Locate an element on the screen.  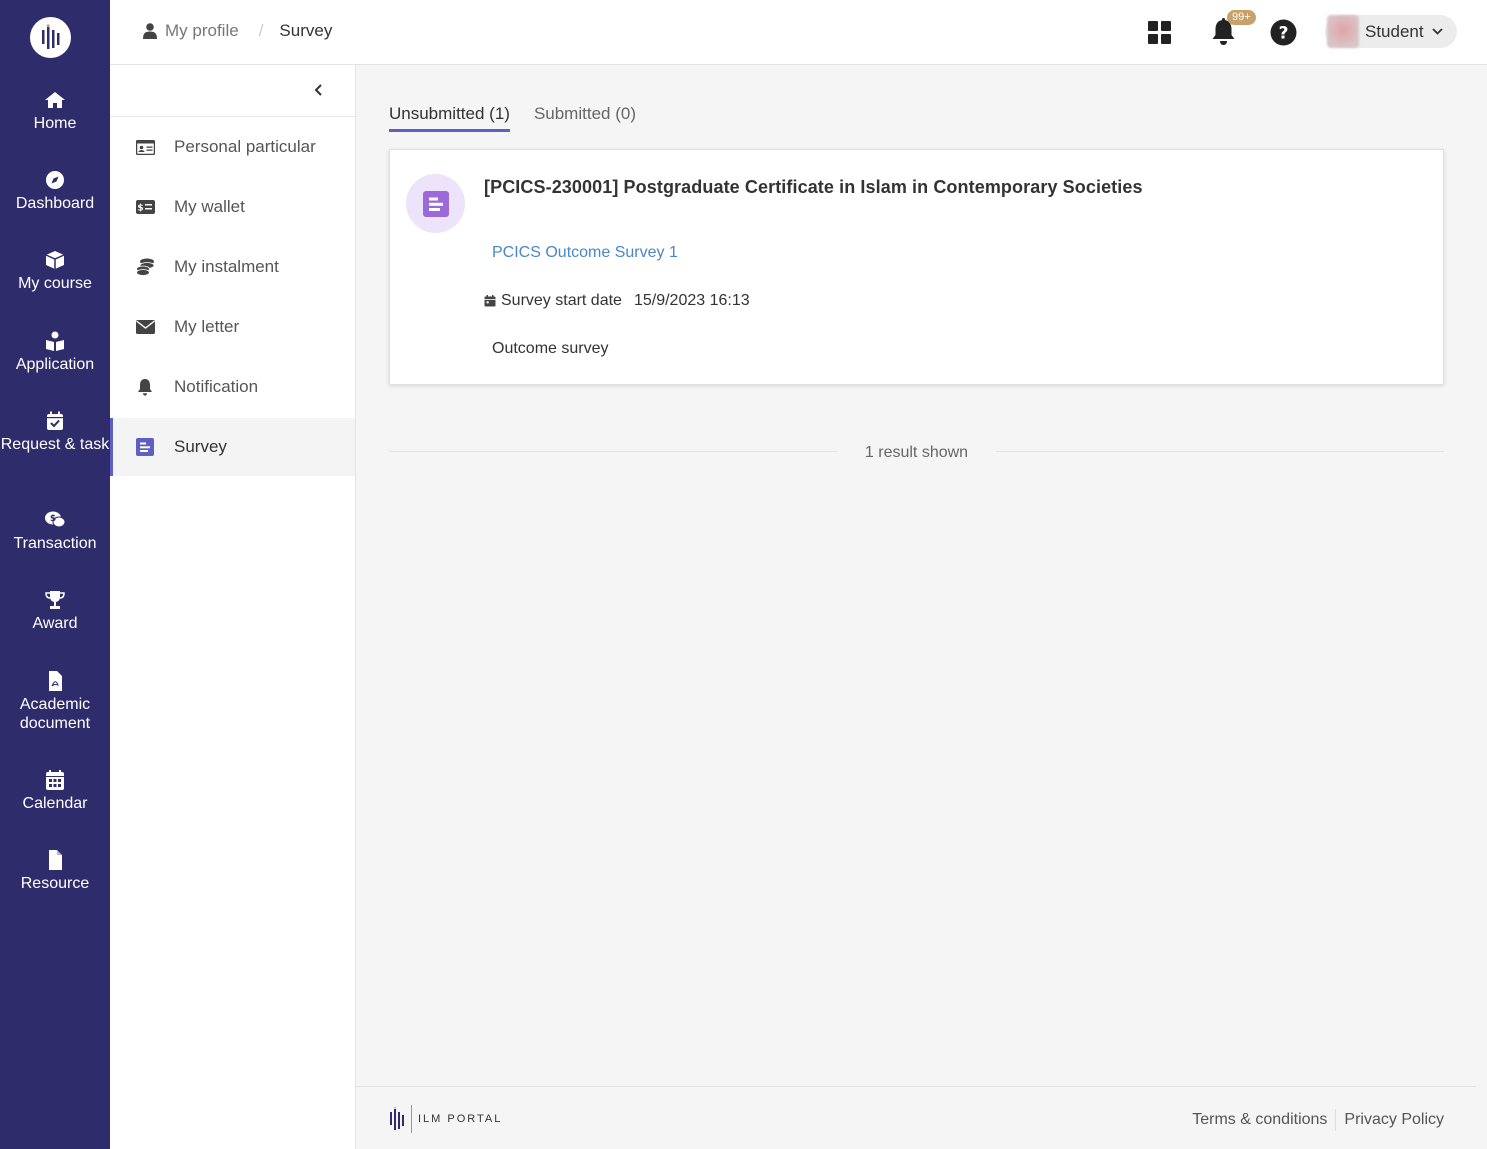
bell-icon is located at coordinates (145, 387).